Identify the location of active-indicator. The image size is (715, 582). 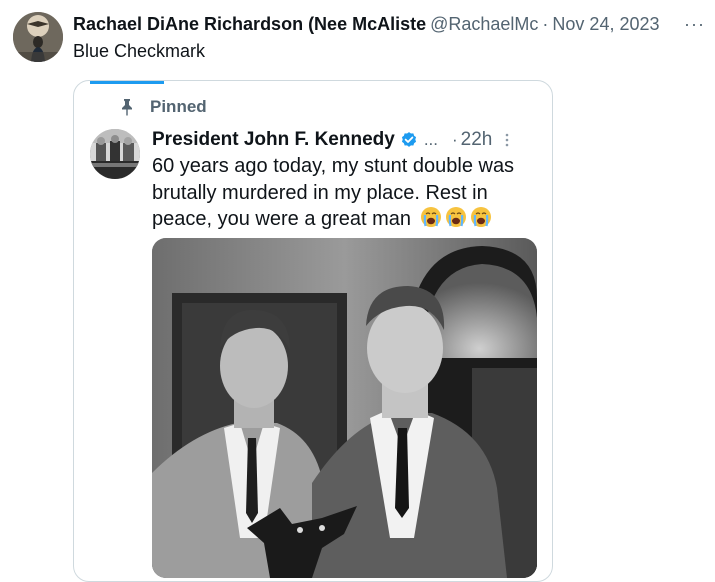
(127, 82).